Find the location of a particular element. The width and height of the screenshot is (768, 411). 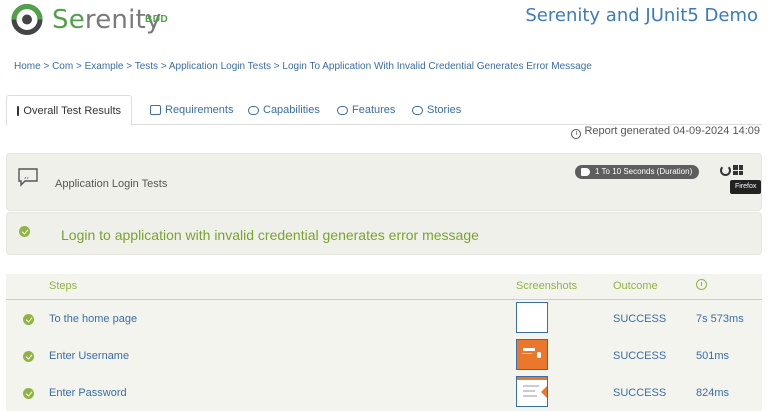

step-duration: 824ms is located at coordinates (713, 393).